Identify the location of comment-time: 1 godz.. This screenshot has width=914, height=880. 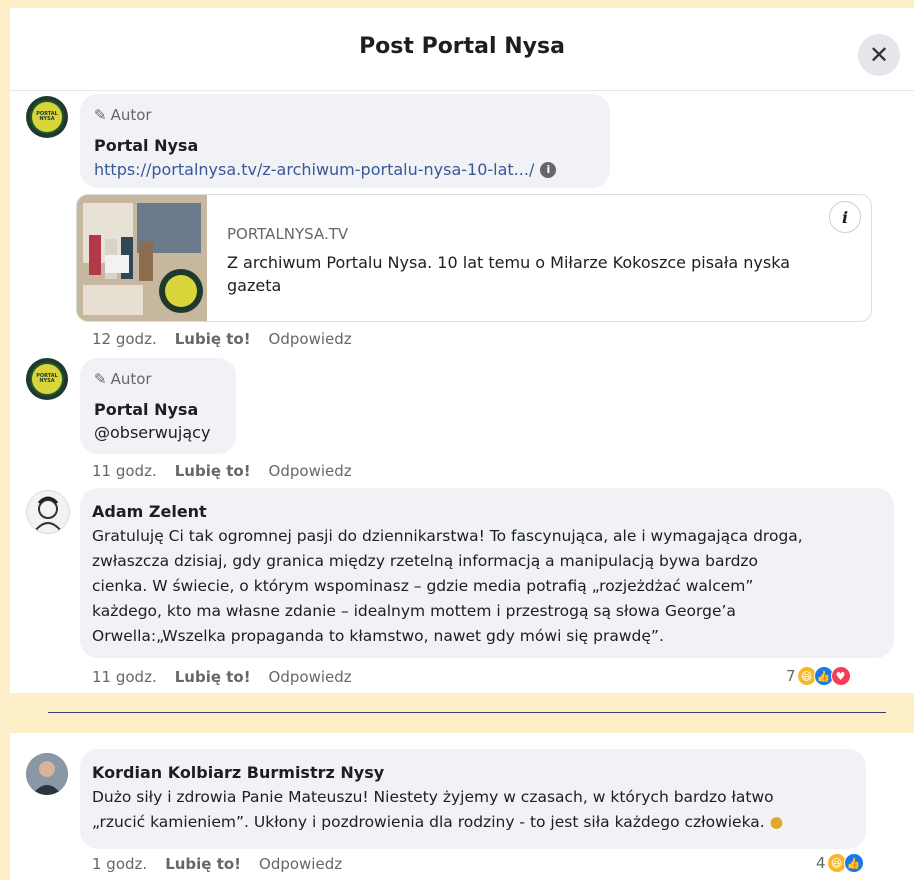
(119, 864).